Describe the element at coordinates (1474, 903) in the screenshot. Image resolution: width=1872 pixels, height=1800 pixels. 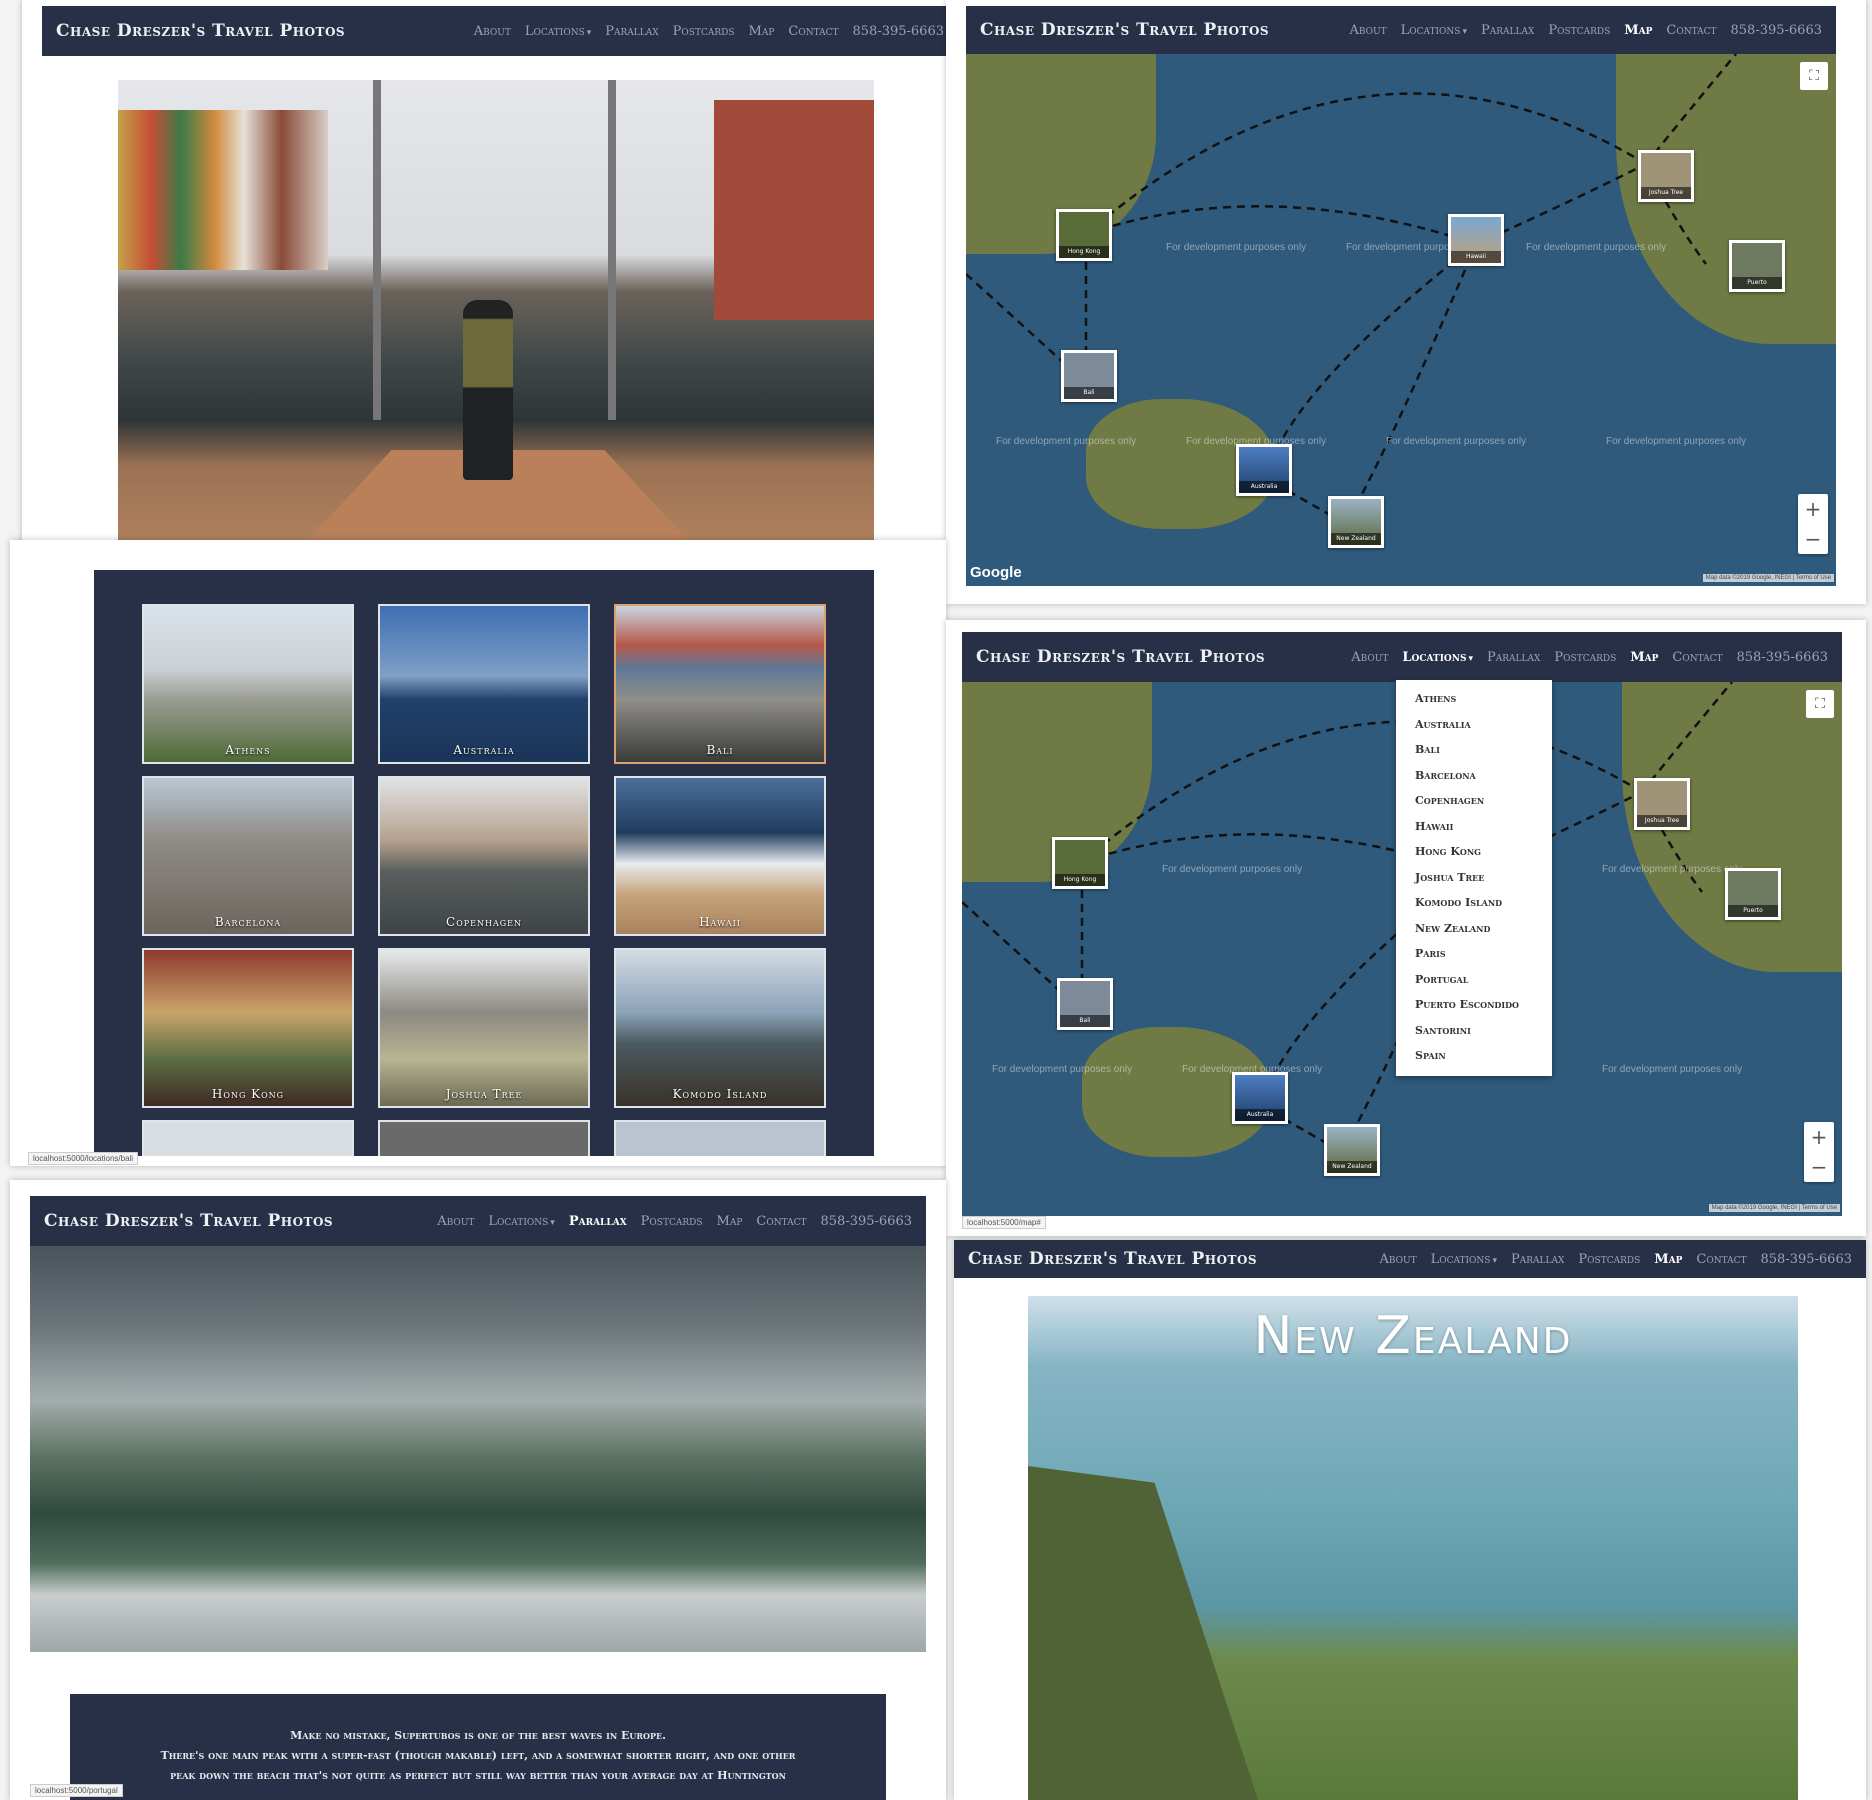
I see `dropdown-item-komodo-island: Komodo Island` at that location.